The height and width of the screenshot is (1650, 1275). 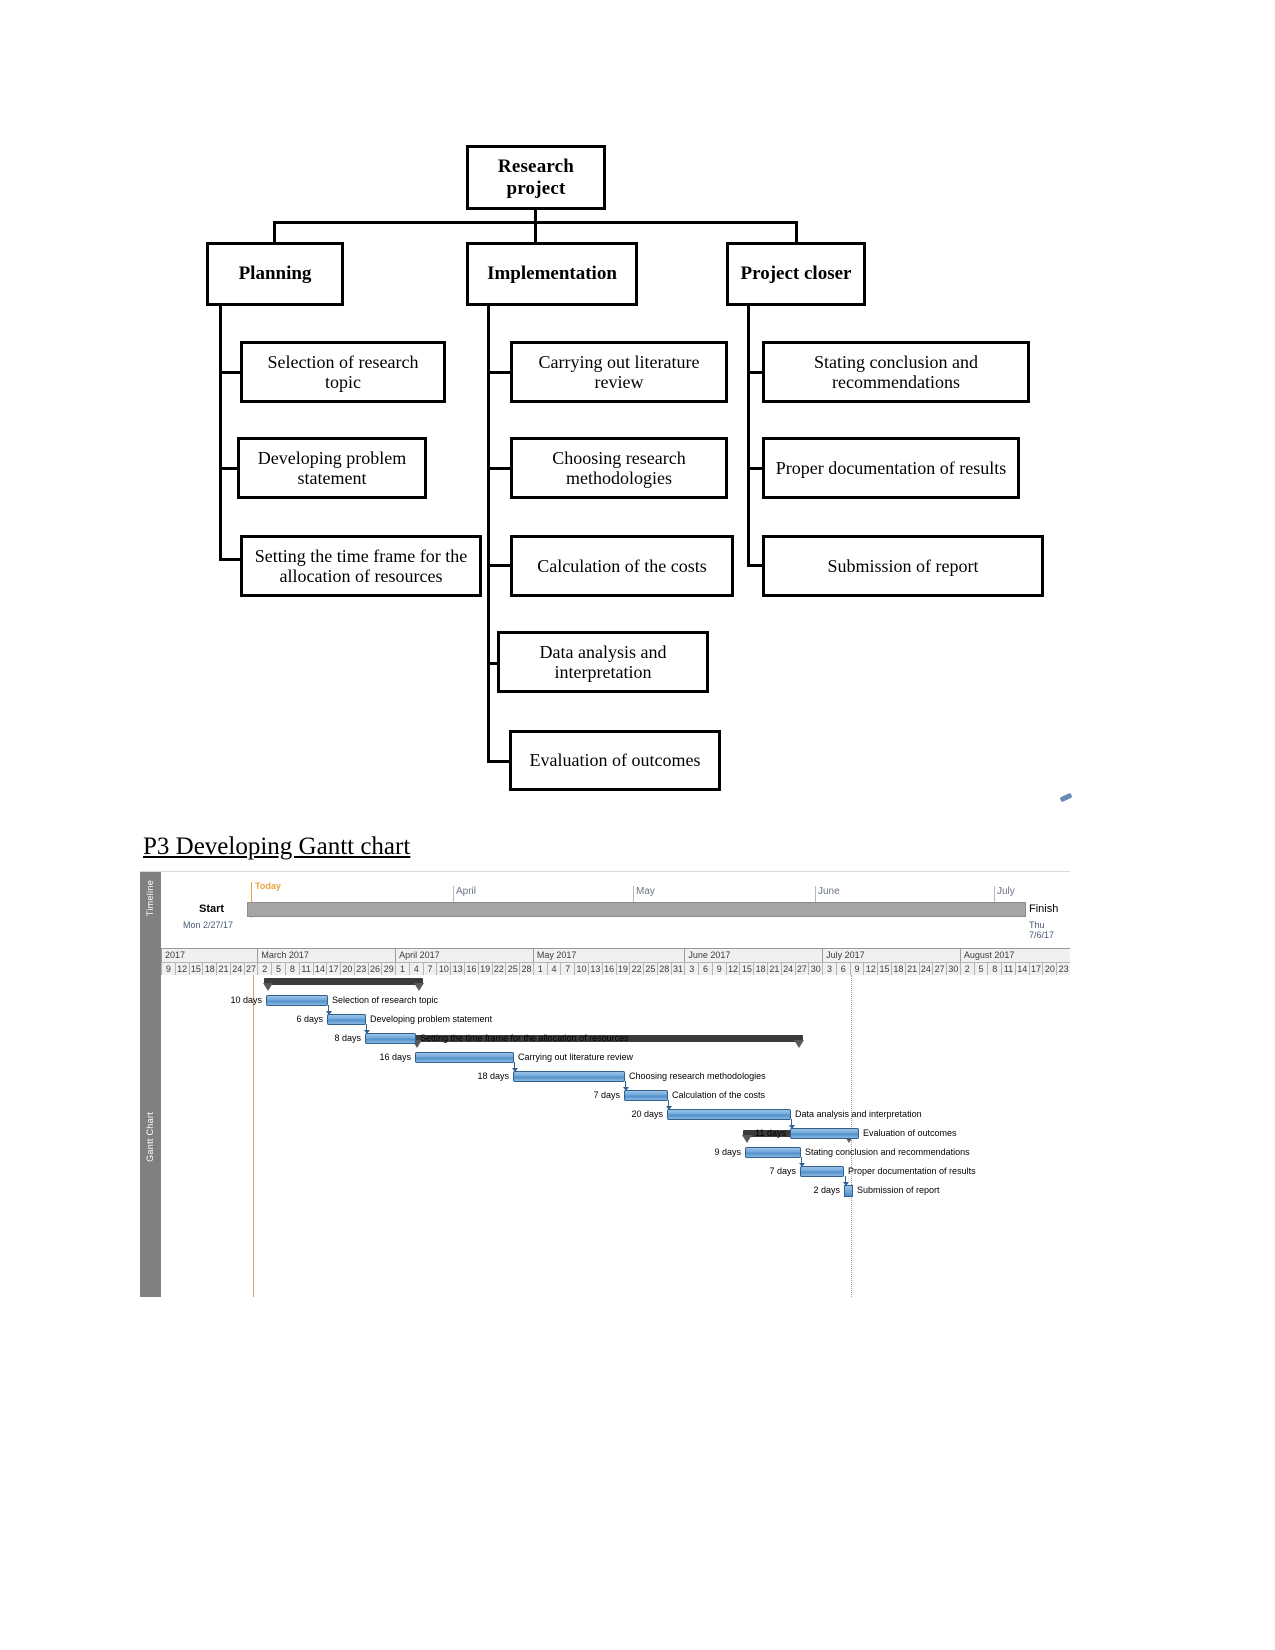 What do you see at coordinates (622, 566) in the screenshot?
I see `wbs-leaf-calculation-of-the-costs: Calculation of the costs` at bounding box center [622, 566].